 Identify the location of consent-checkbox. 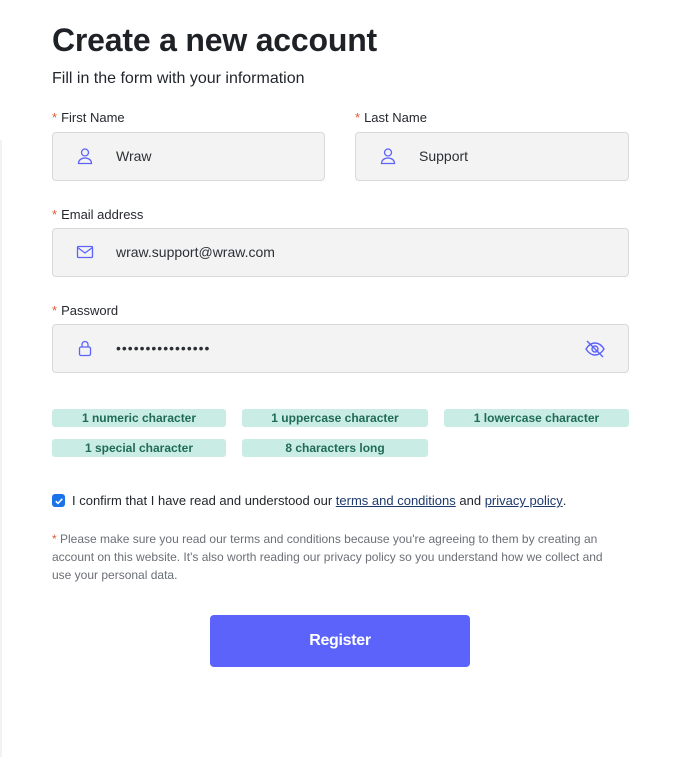
(58, 500).